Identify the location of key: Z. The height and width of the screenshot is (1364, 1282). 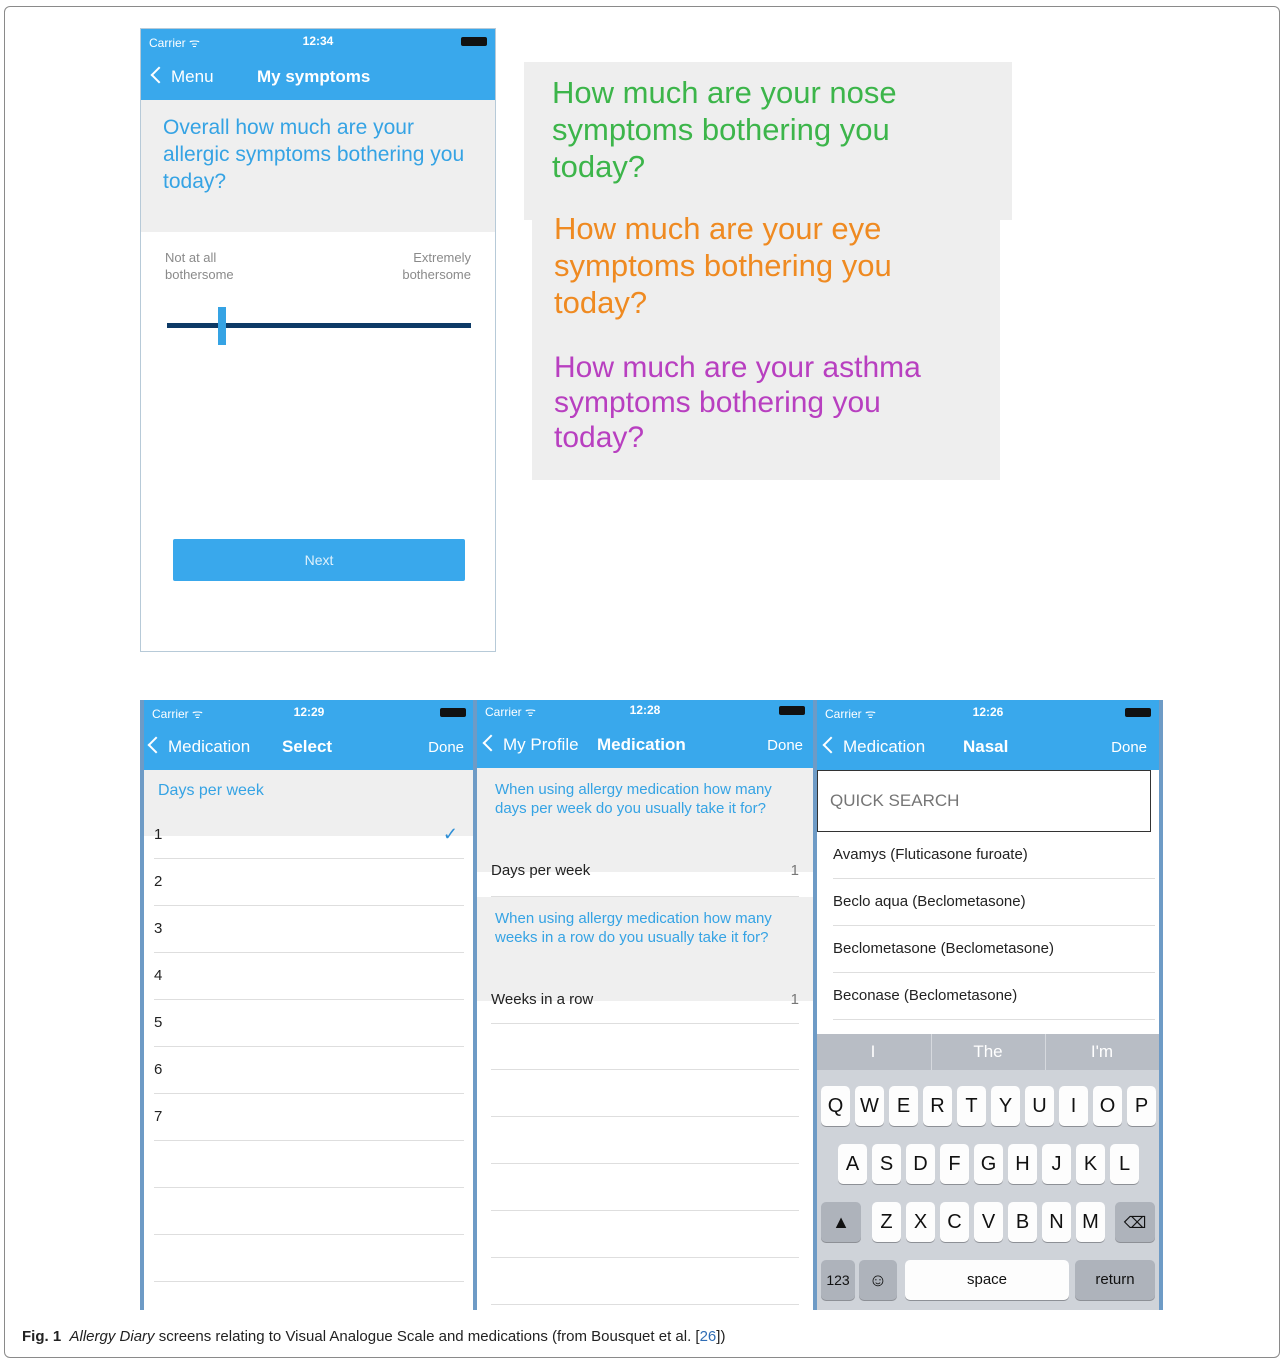
(886, 1222).